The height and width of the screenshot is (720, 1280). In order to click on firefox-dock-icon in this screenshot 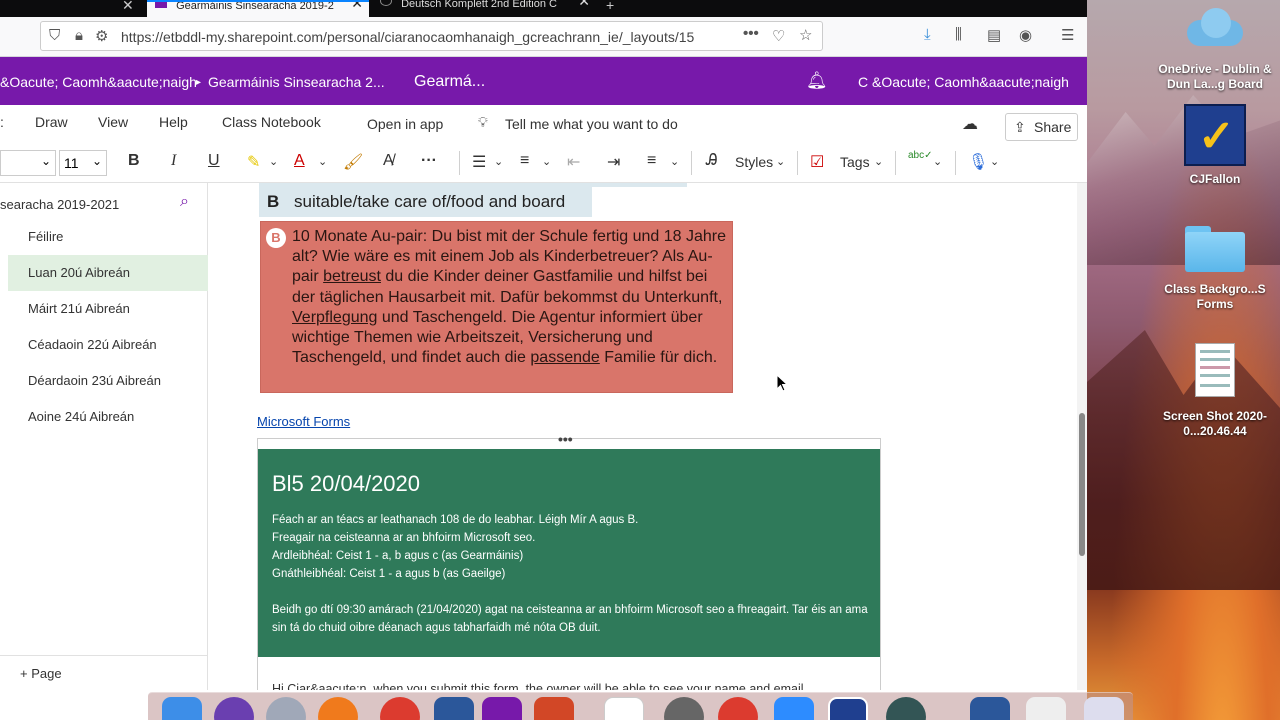, I will do `click(338, 708)`.